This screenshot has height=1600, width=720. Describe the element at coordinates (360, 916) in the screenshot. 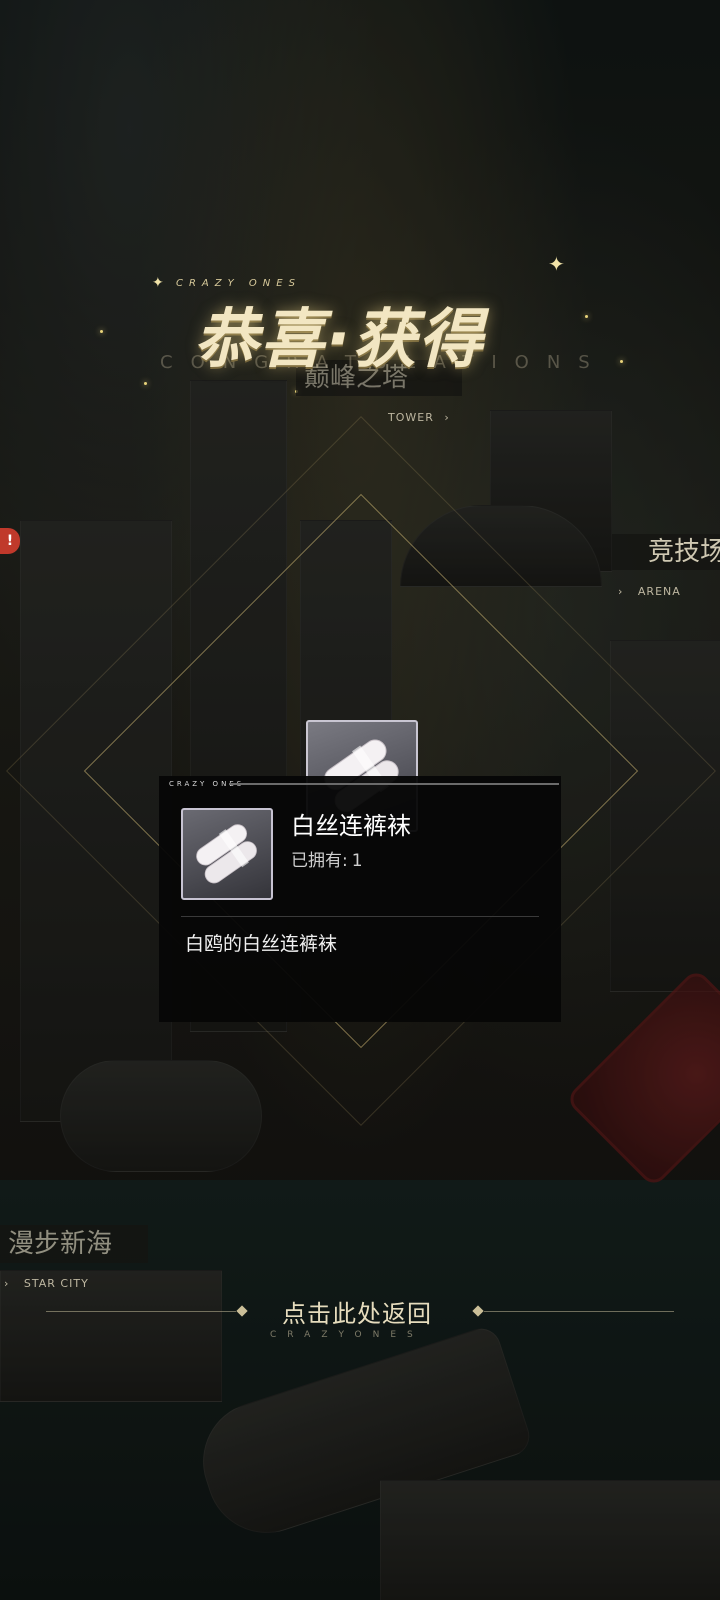

I see `card-divider` at that location.